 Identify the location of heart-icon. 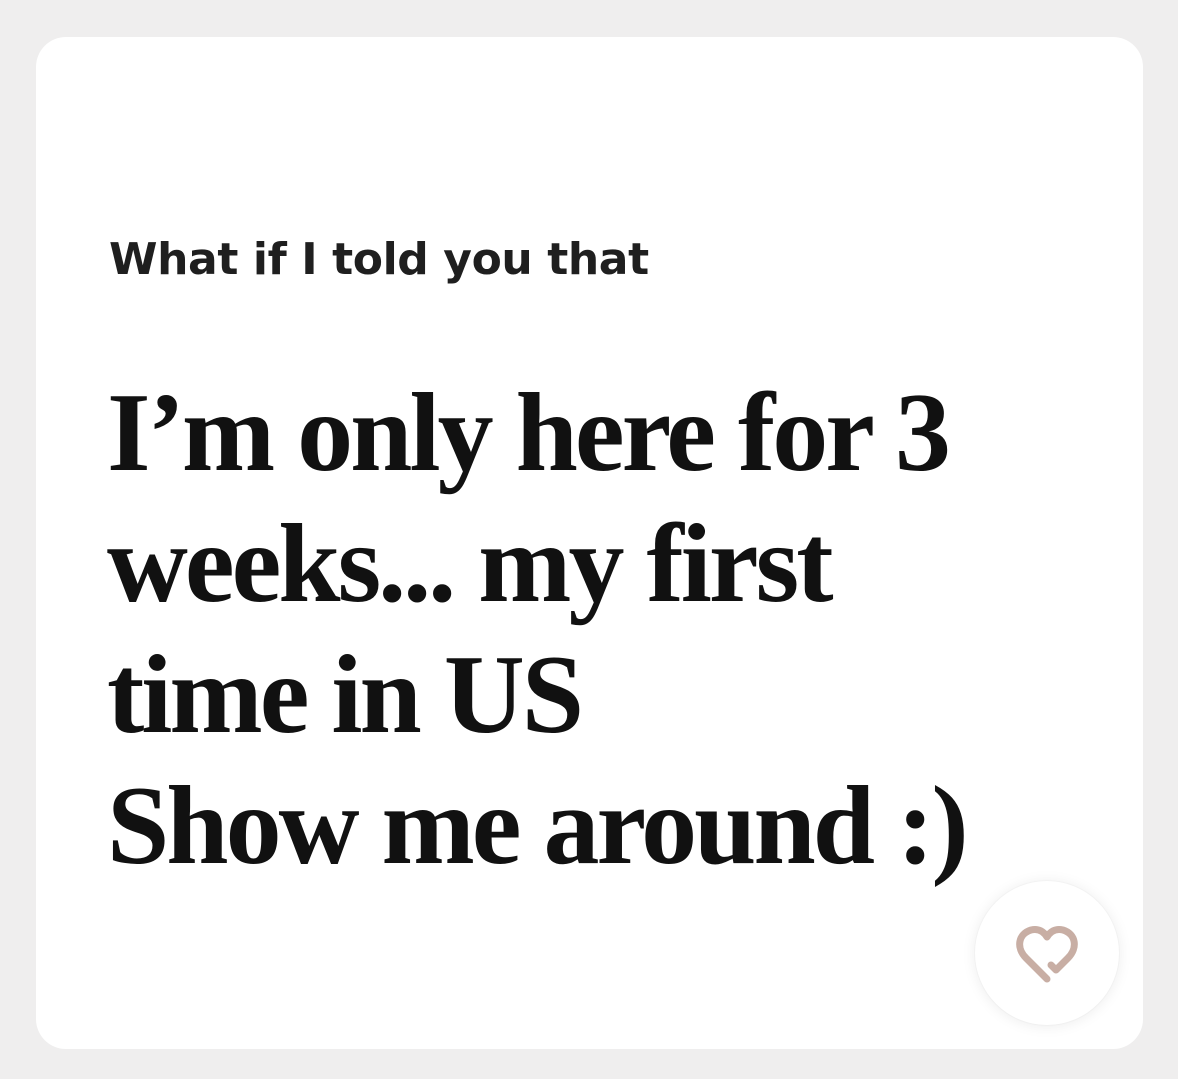
(1047, 954).